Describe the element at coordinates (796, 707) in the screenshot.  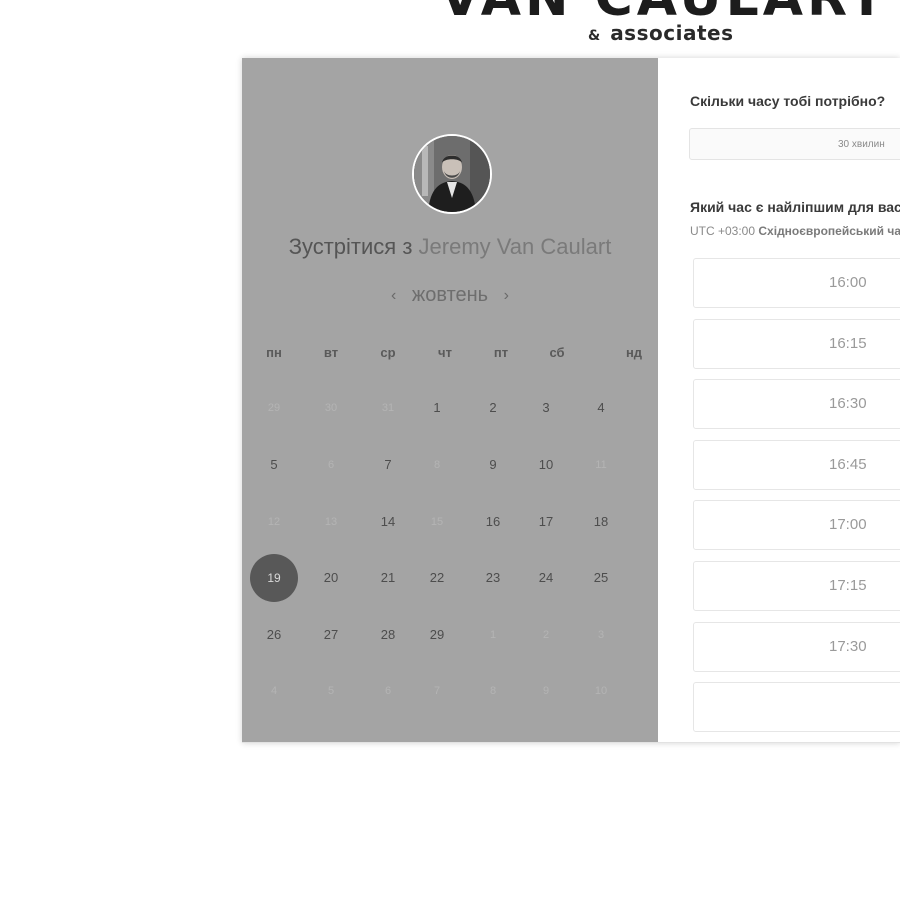
I see `time-slot` at that location.